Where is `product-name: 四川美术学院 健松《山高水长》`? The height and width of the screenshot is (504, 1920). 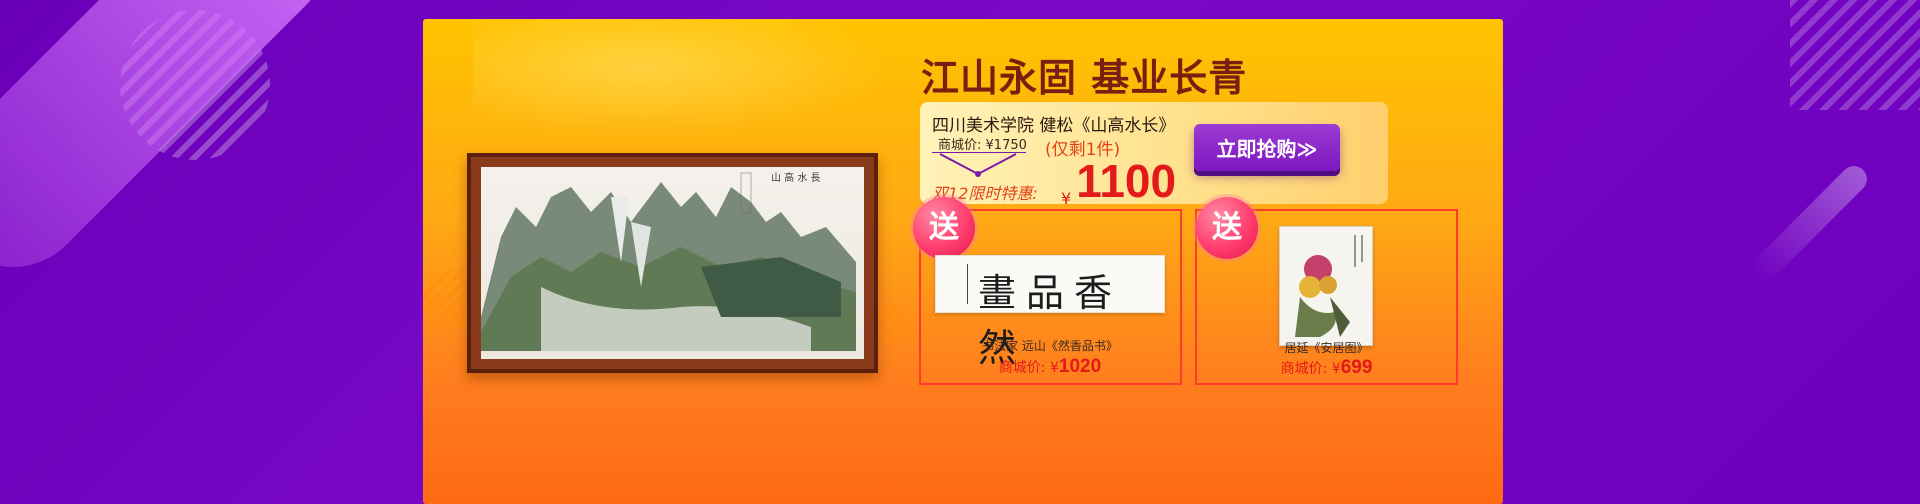 product-name: 四川美术学院 健松《山高水长》 is located at coordinates (1054, 126).